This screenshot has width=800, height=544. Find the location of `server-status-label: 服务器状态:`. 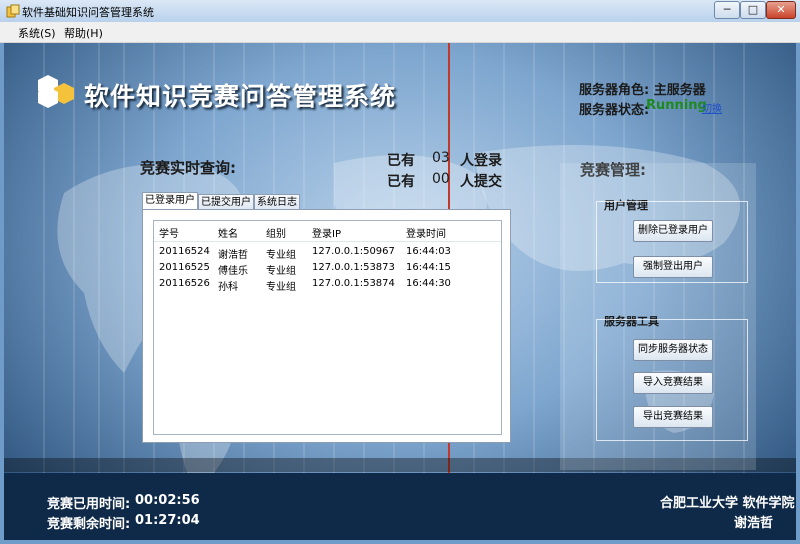

server-status-label: 服务器状态: is located at coordinates (614, 110).